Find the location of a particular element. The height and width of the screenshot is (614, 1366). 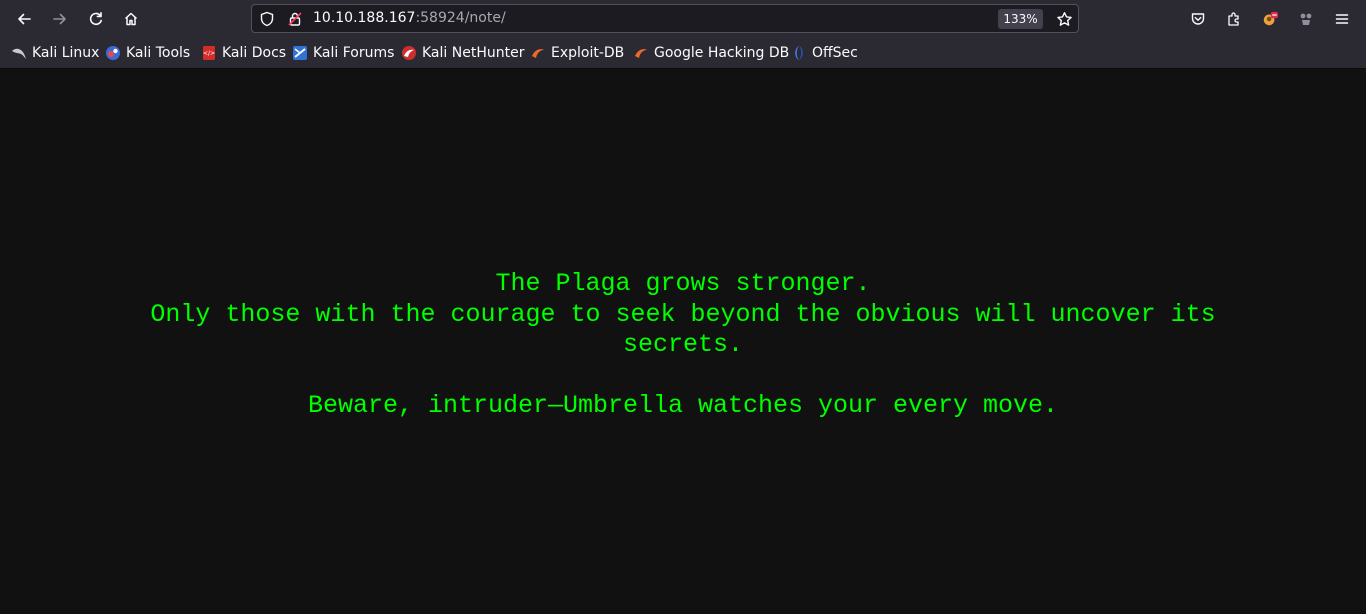

ghdb-icon is located at coordinates (641, 53).